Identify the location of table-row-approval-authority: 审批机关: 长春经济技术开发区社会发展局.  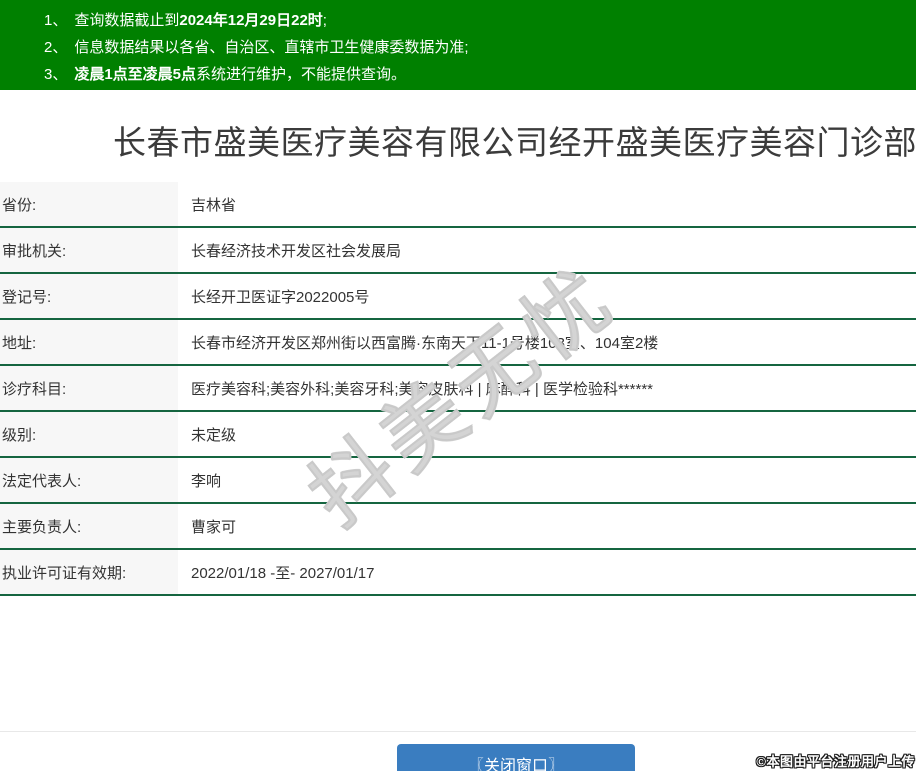
(458, 251).